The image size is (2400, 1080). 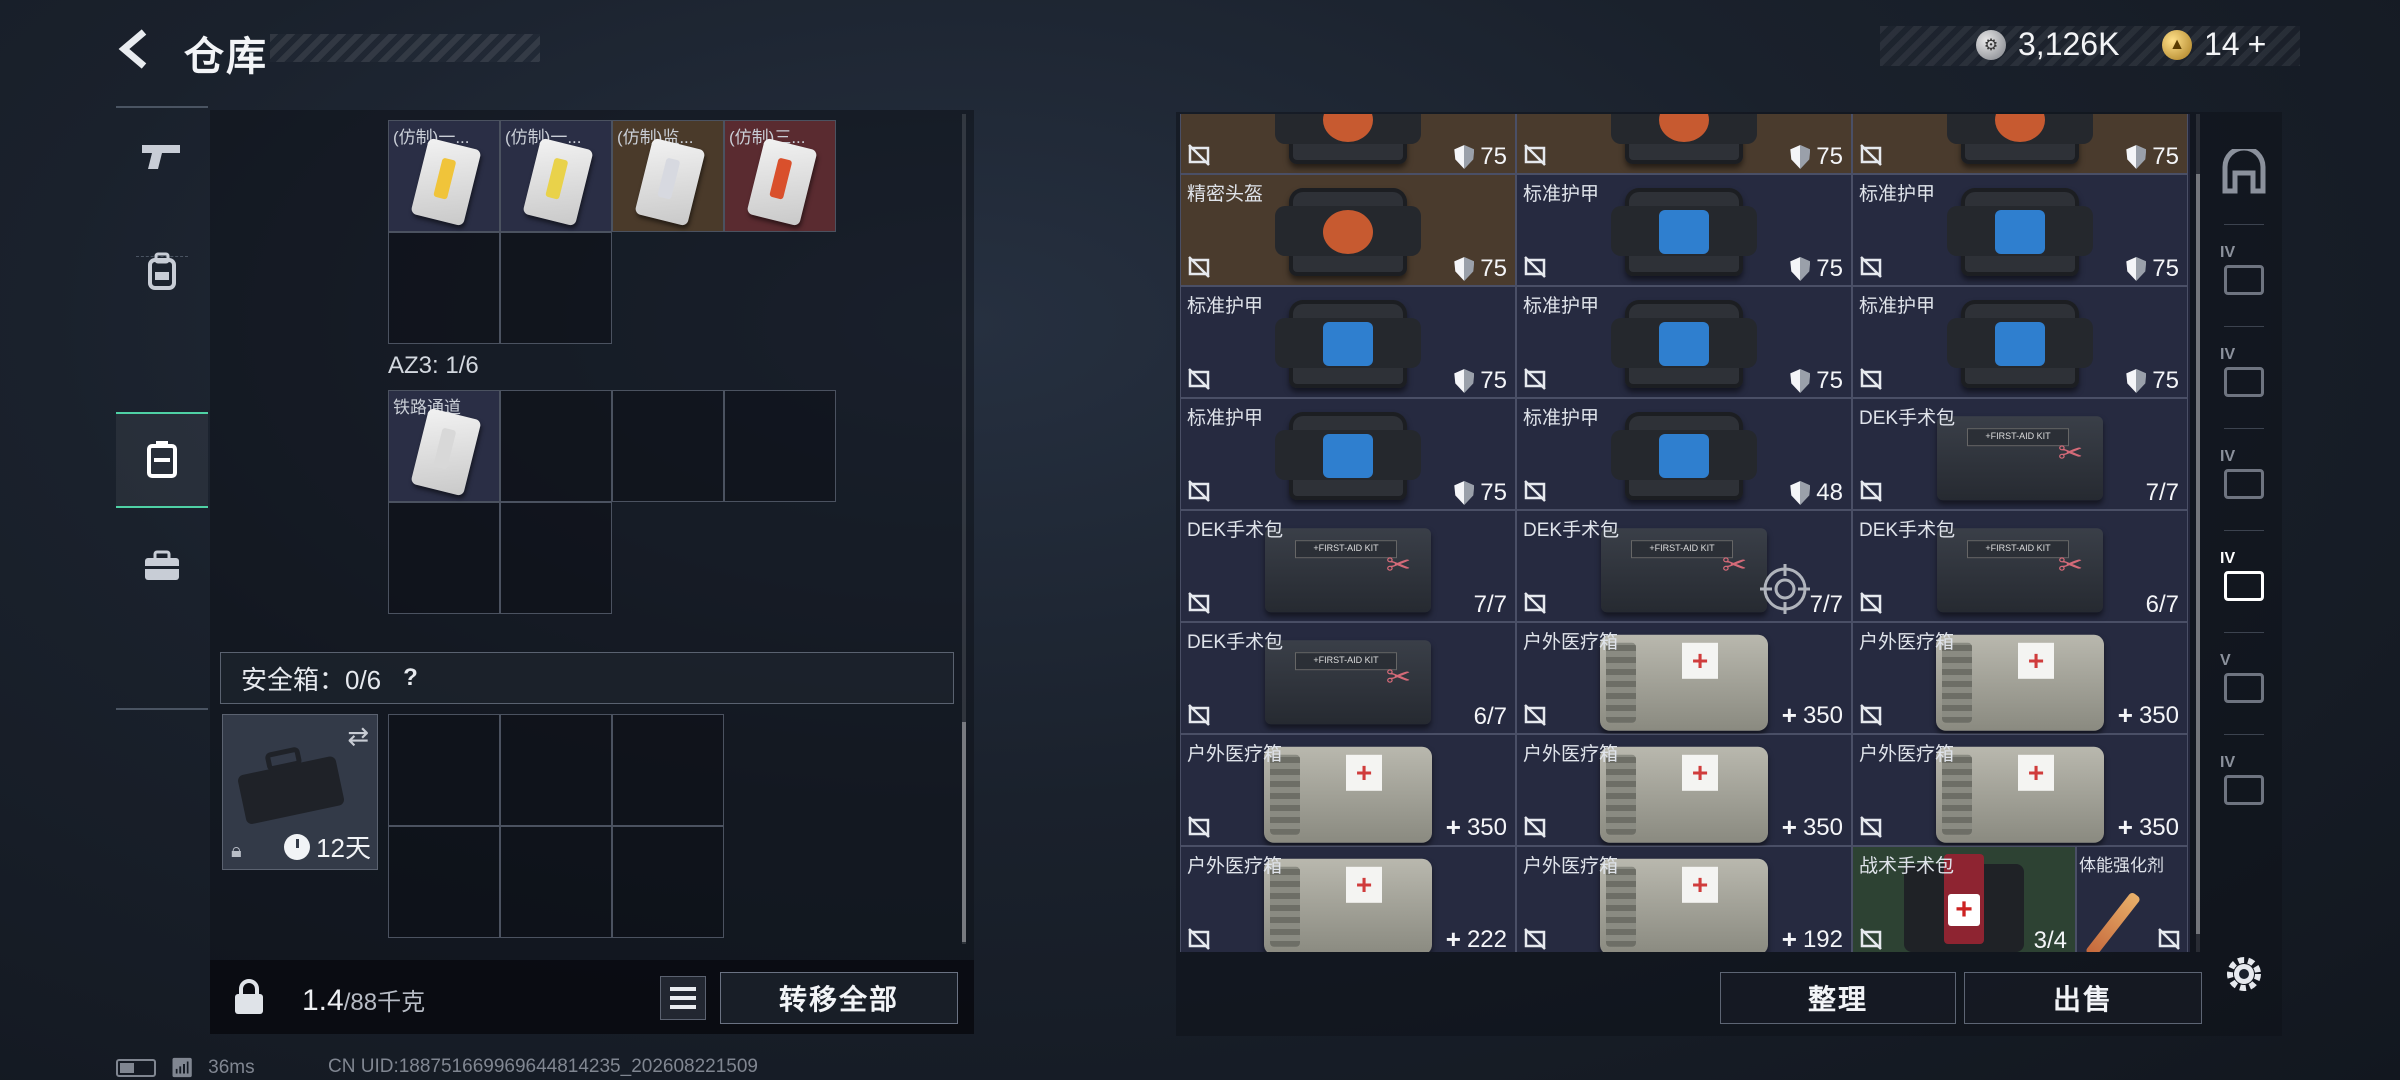 I want to click on warehouse-item: 体能强化剂, so click(x=2132, y=899).